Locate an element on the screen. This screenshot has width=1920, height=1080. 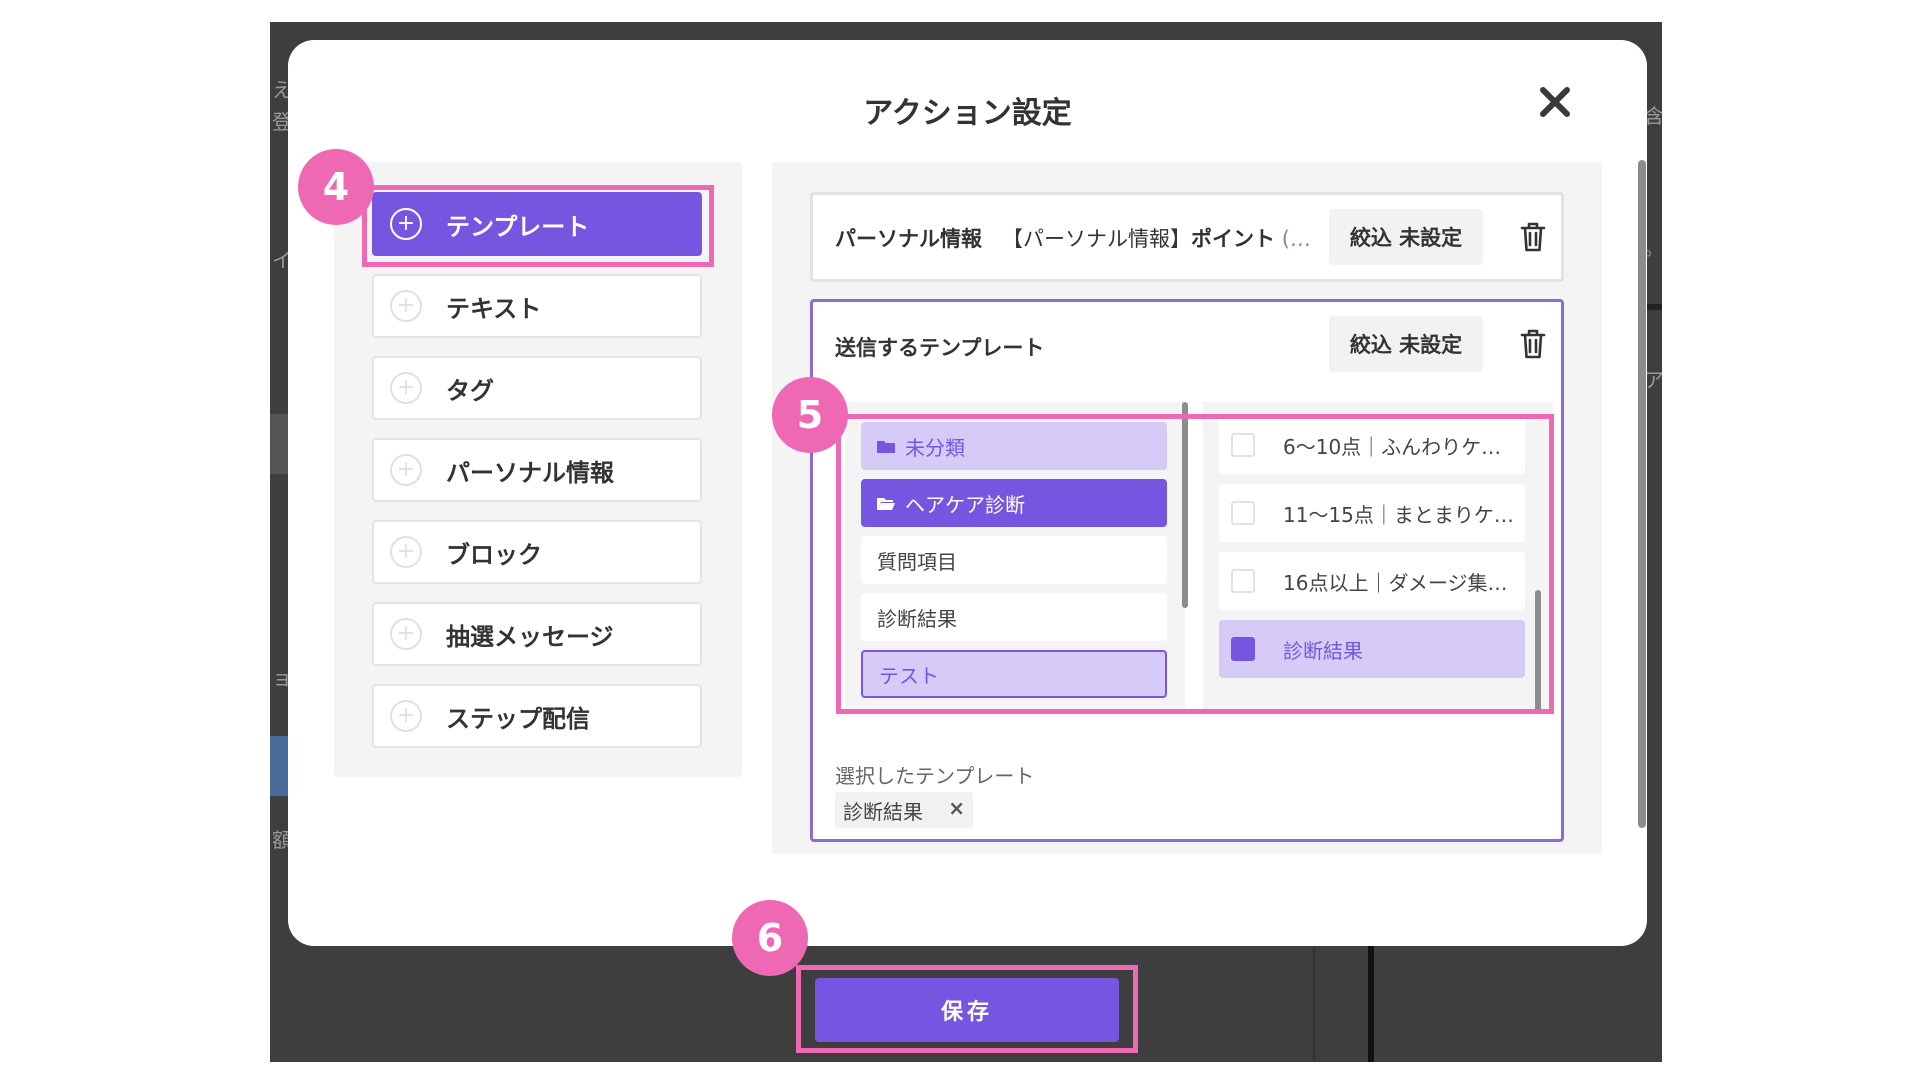
folder-item: 質問項目 is located at coordinates (1014, 560).